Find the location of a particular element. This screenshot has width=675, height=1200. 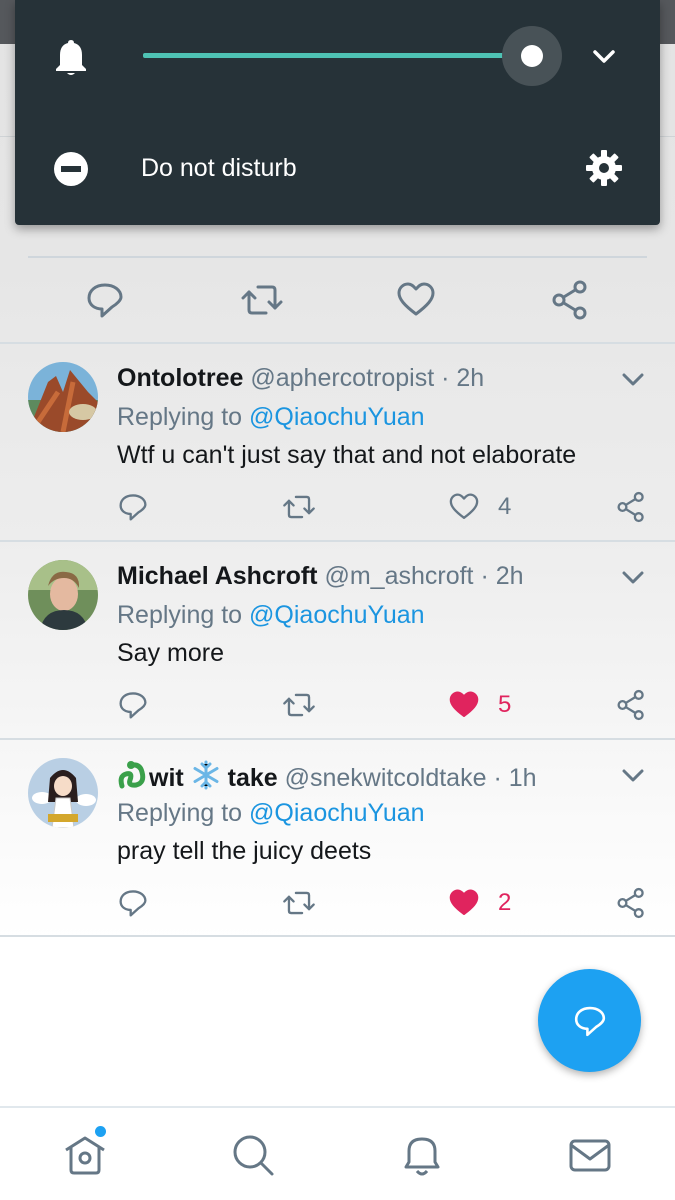

handle: @snekwitcoldtake is located at coordinates (386, 778).